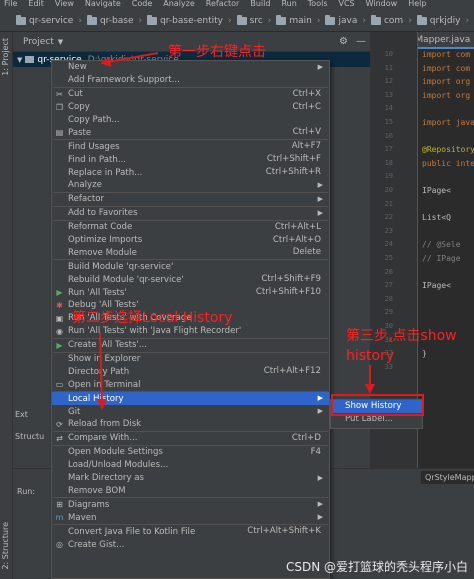 This screenshot has width=474, height=579. Describe the element at coordinates (217, 52) in the screenshot. I see `annotation-step1: 第一步右键点击` at that location.